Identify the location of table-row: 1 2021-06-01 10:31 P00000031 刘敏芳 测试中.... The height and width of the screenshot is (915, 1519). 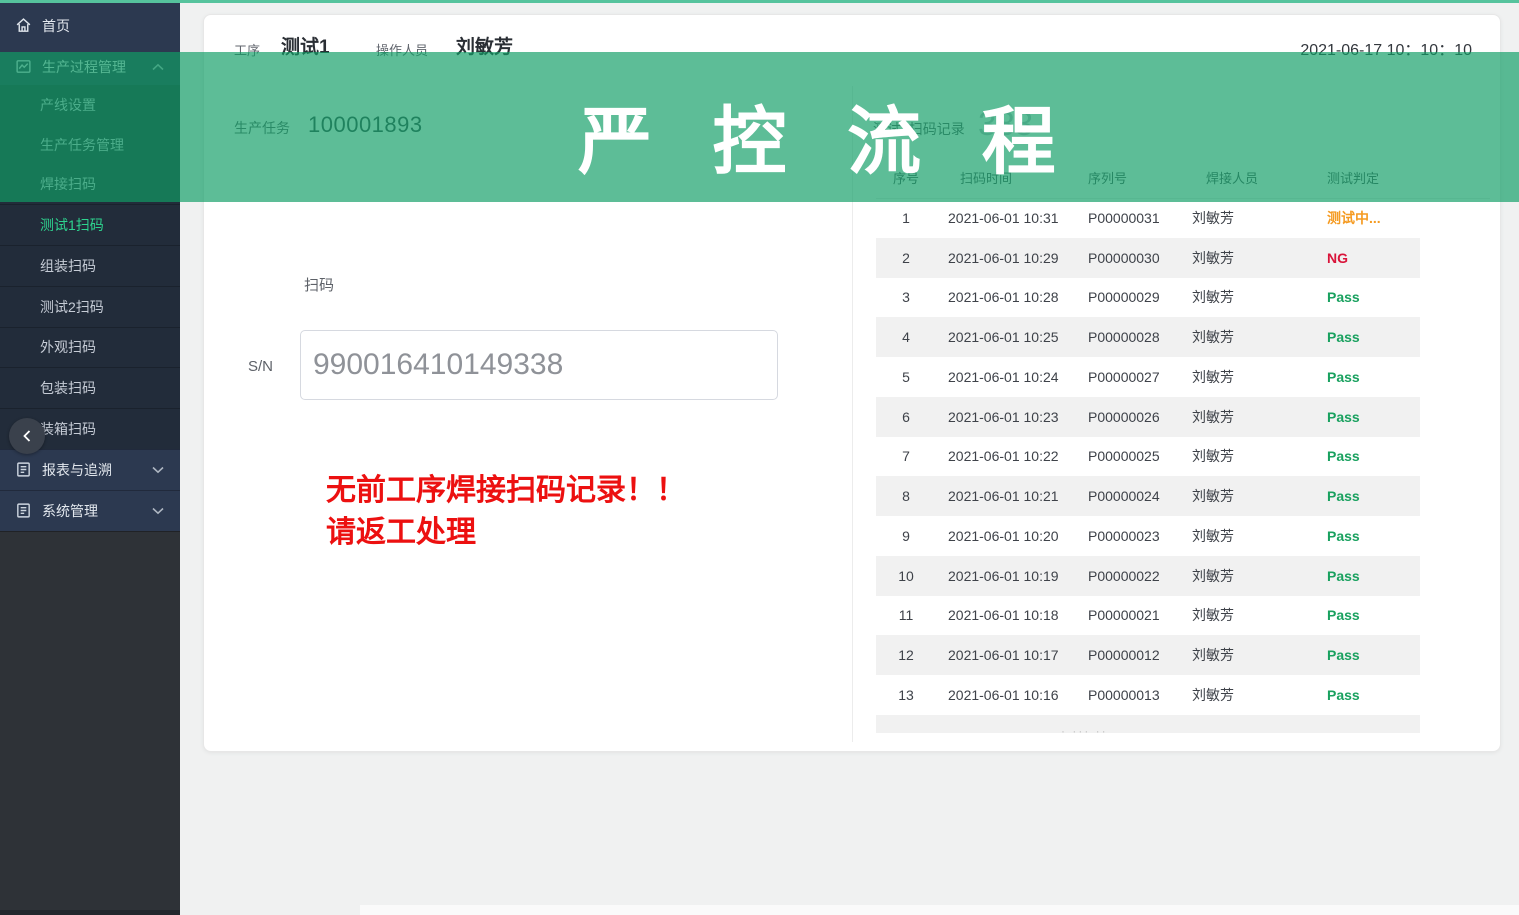
(1148, 218).